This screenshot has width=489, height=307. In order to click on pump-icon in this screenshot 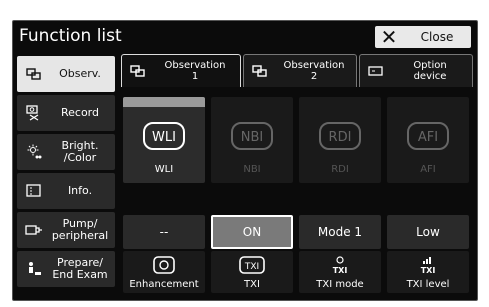, I will do `click(34, 230)`.